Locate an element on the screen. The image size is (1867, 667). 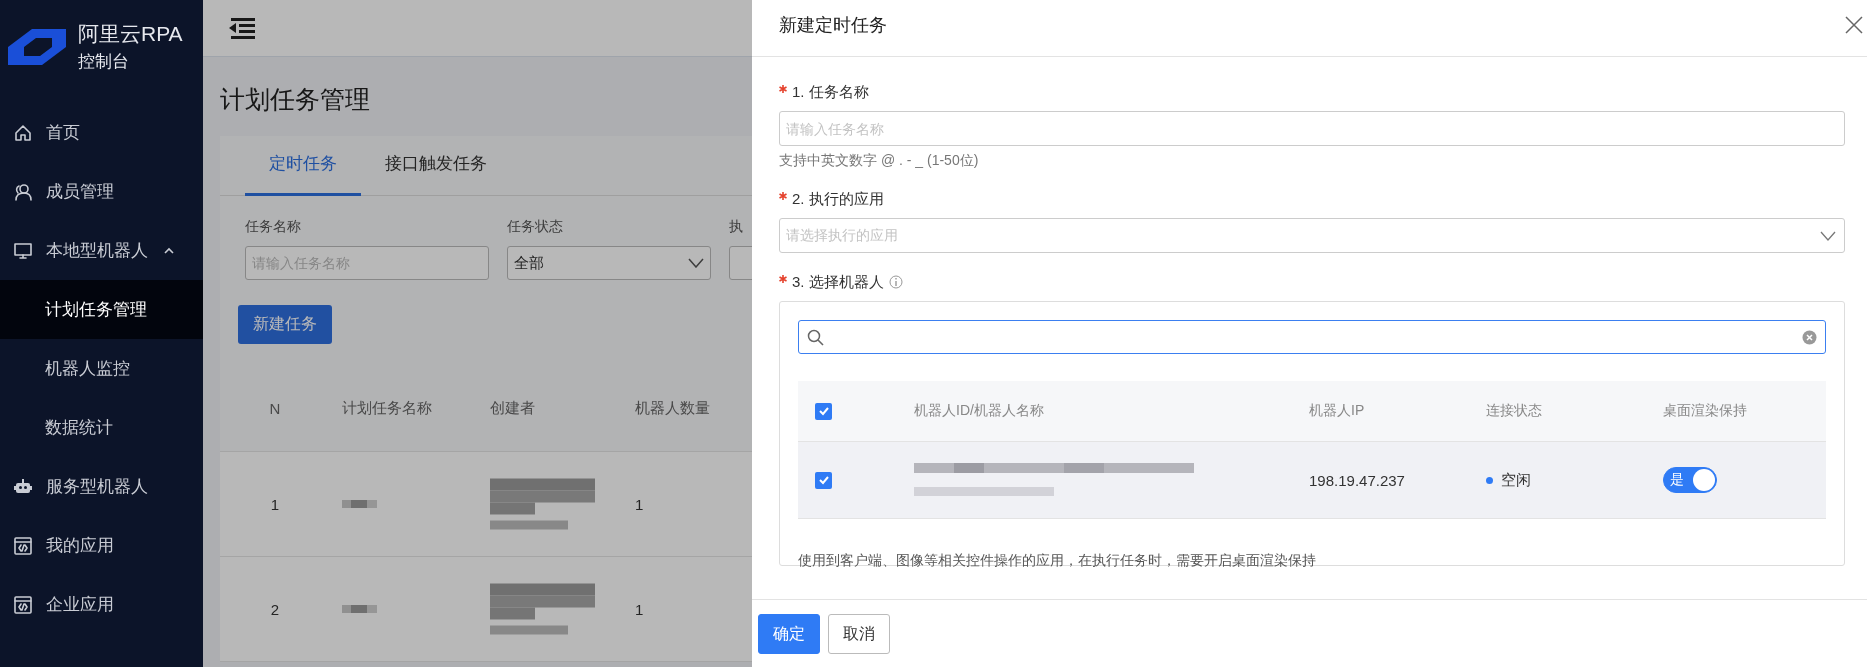
sidebar-item: 计划任务管理 is located at coordinates (101, 309).